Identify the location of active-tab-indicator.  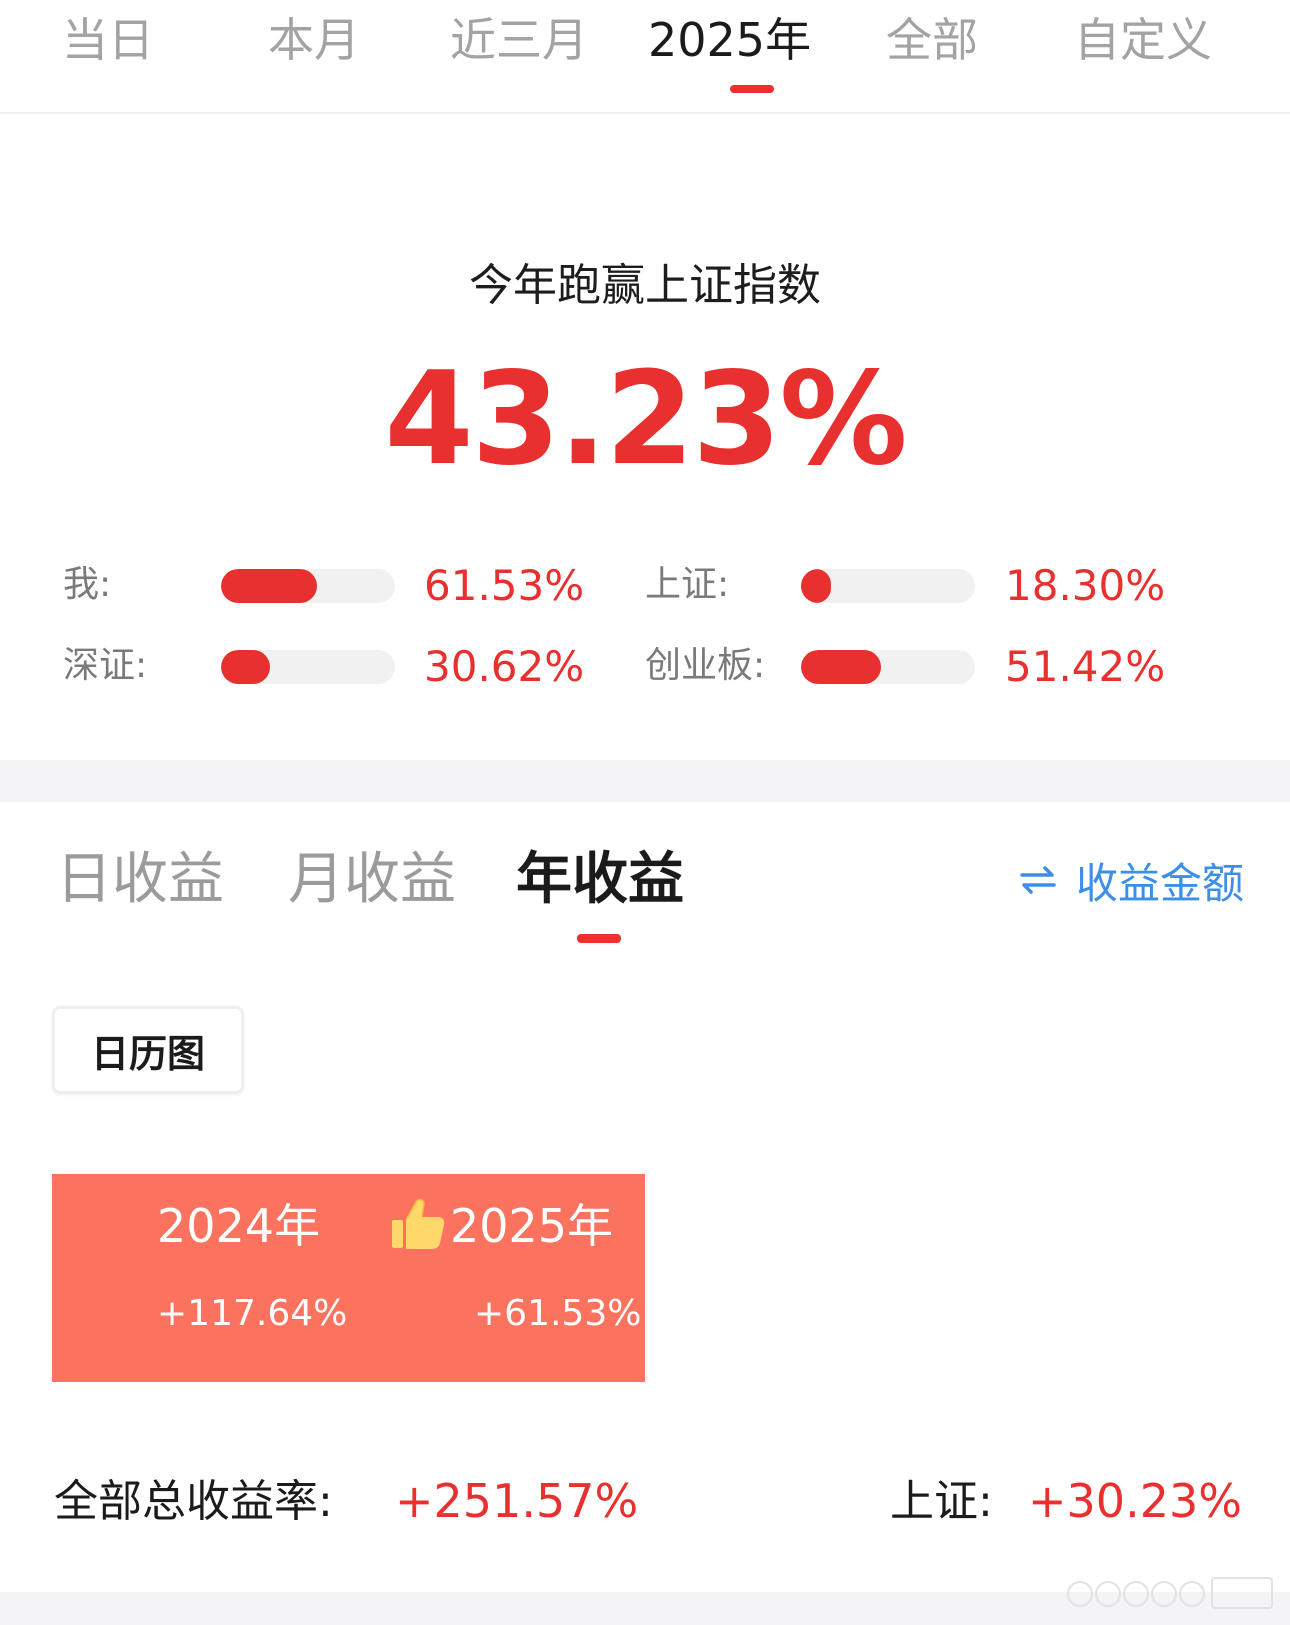
(752, 89).